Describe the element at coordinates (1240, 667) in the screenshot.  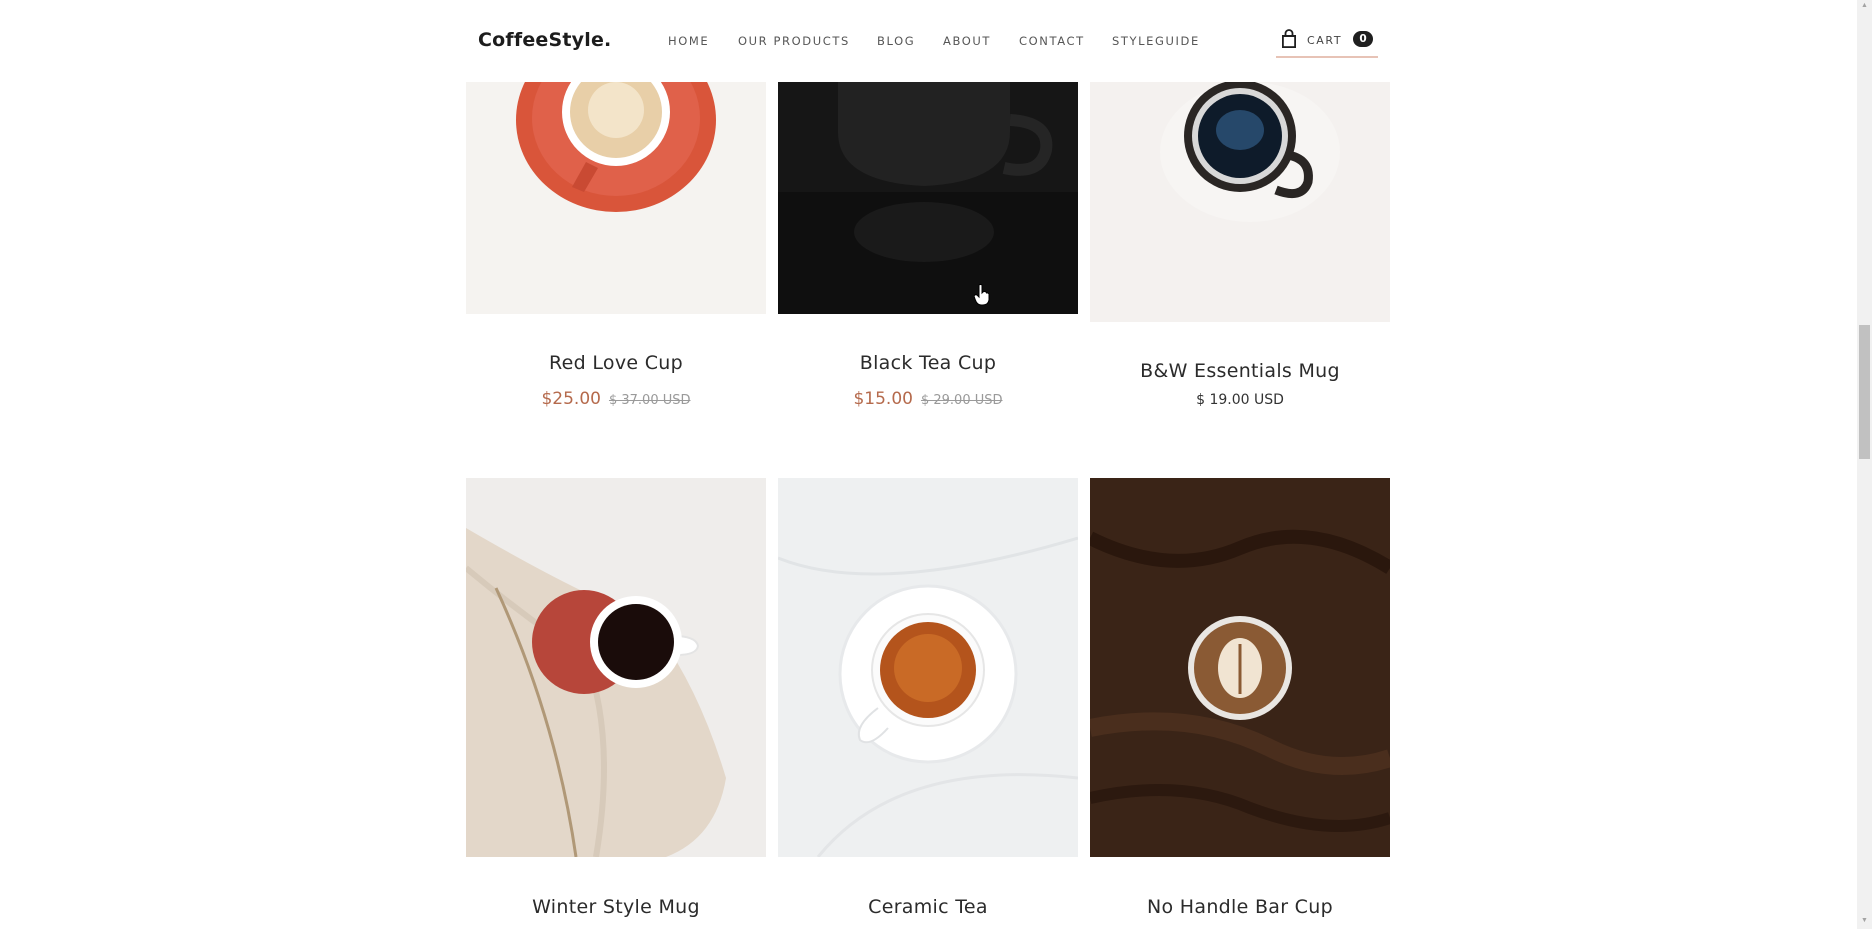
I see `product-image-no-handle-bar-cup` at that location.